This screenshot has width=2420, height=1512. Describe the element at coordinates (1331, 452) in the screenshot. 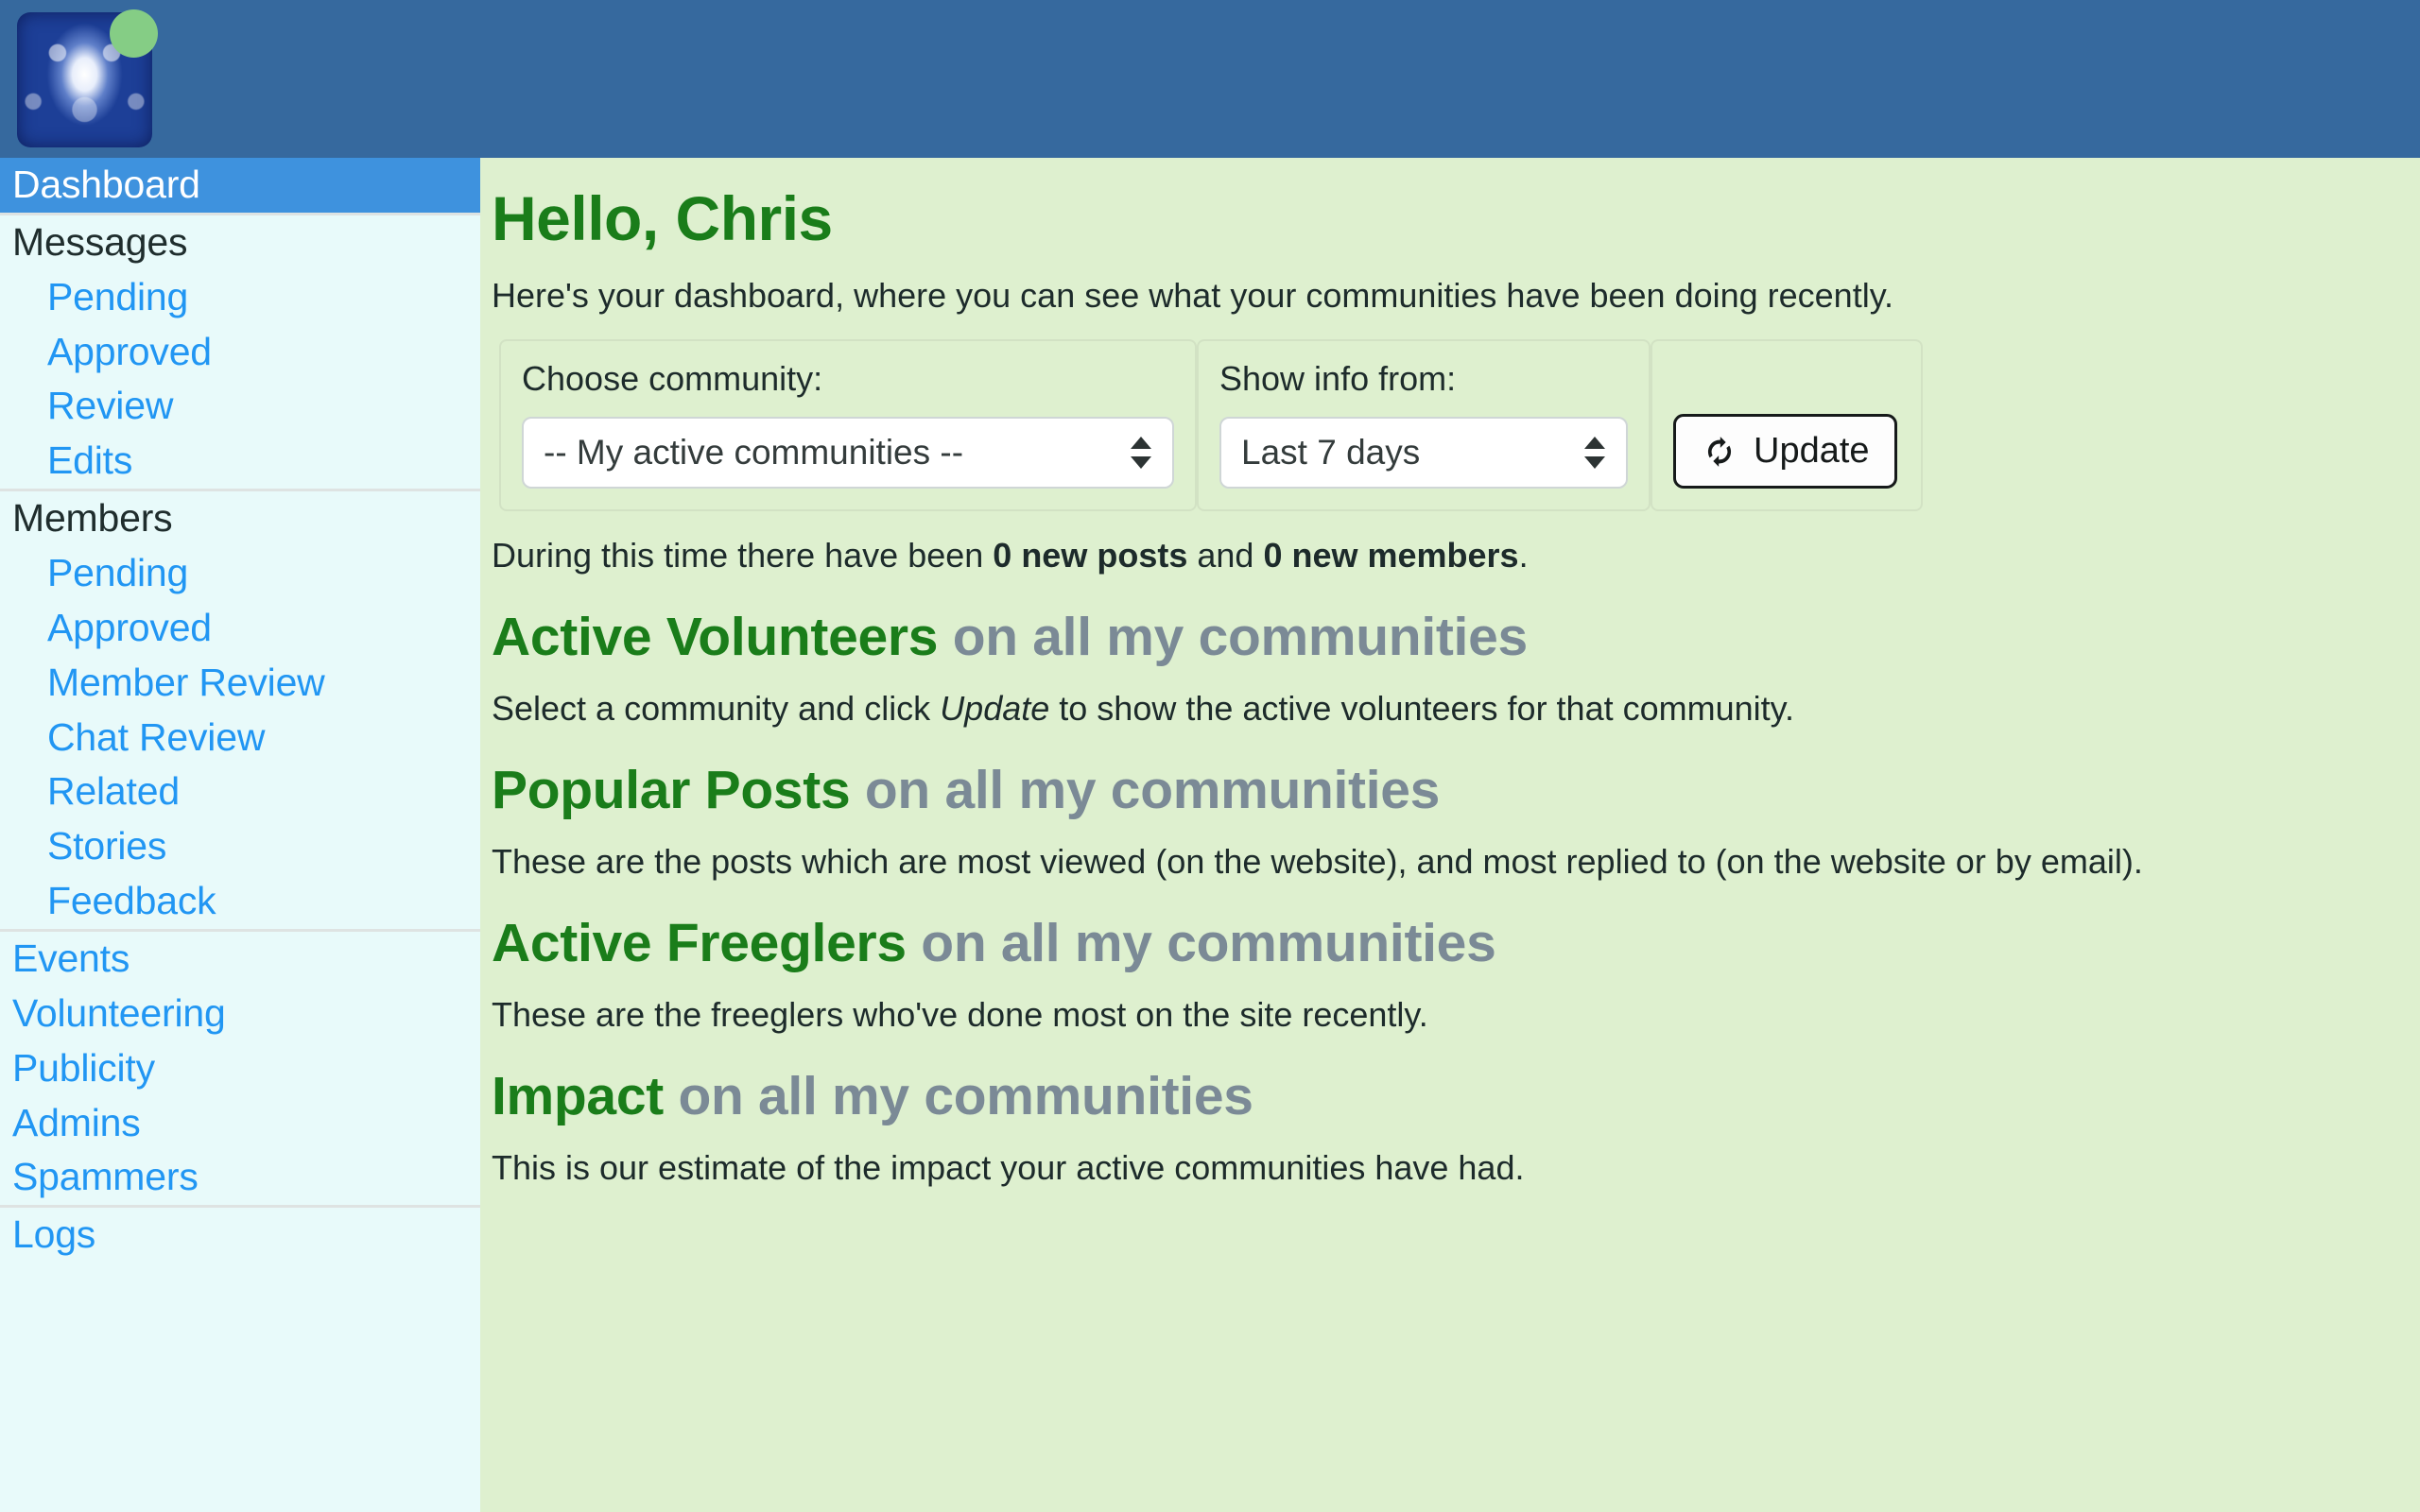

I see `period-select-value: Last 7 days` at that location.